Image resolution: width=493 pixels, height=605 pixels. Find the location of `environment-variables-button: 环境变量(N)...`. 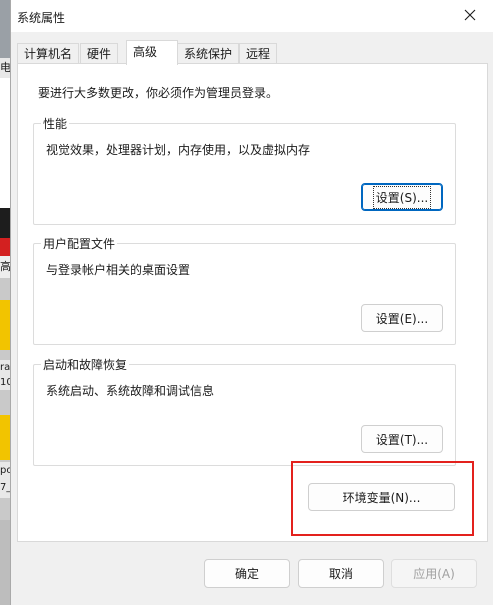

environment-variables-button: 环境变量(N)... is located at coordinates (381, 497).